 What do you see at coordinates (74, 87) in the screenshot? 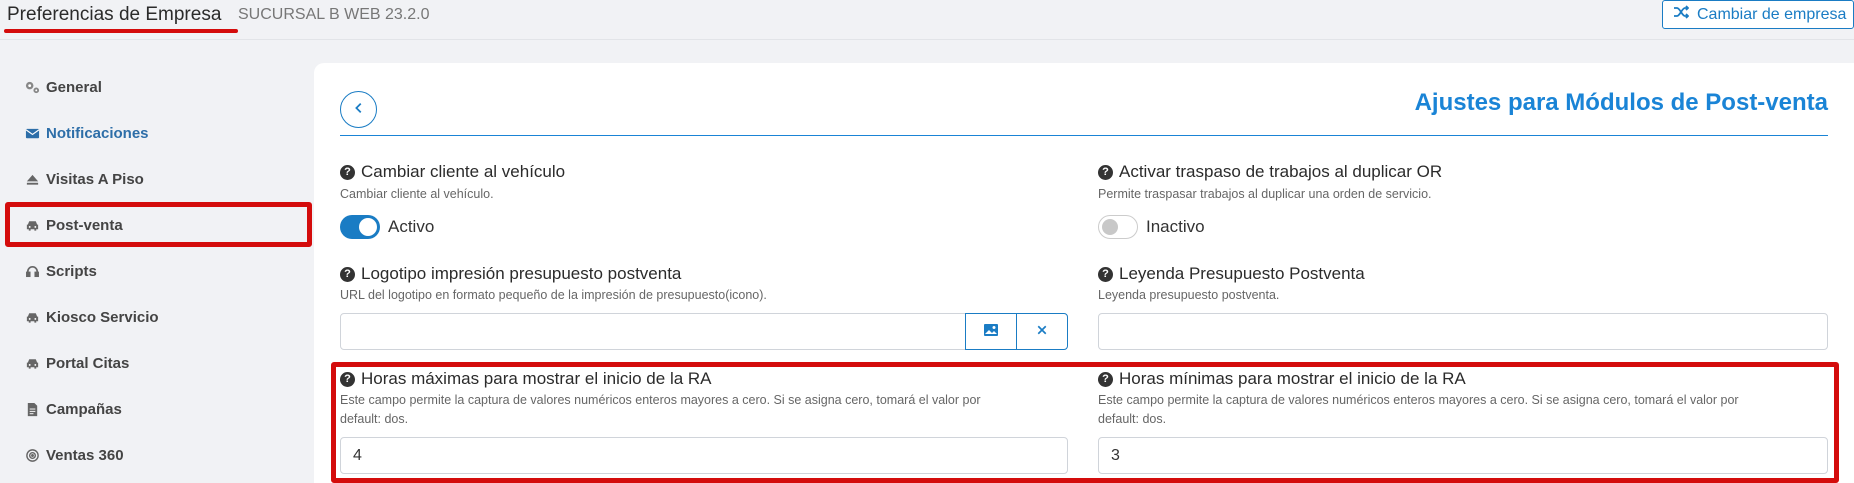
I see `sidebar-item-label: General` at bounding box center [74, 87].